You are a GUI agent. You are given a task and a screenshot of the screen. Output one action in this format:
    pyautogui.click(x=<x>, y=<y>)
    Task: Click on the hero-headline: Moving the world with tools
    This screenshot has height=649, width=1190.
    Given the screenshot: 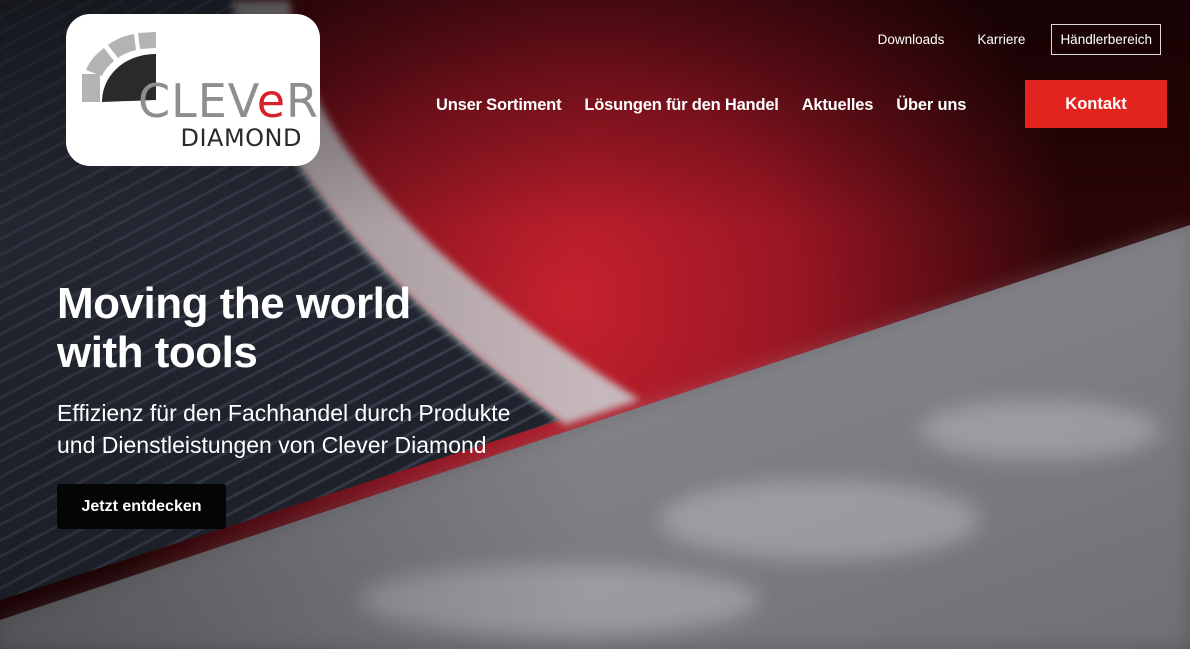 What is the action you would take?
    pyautogui.click(x=287, y=328)
    